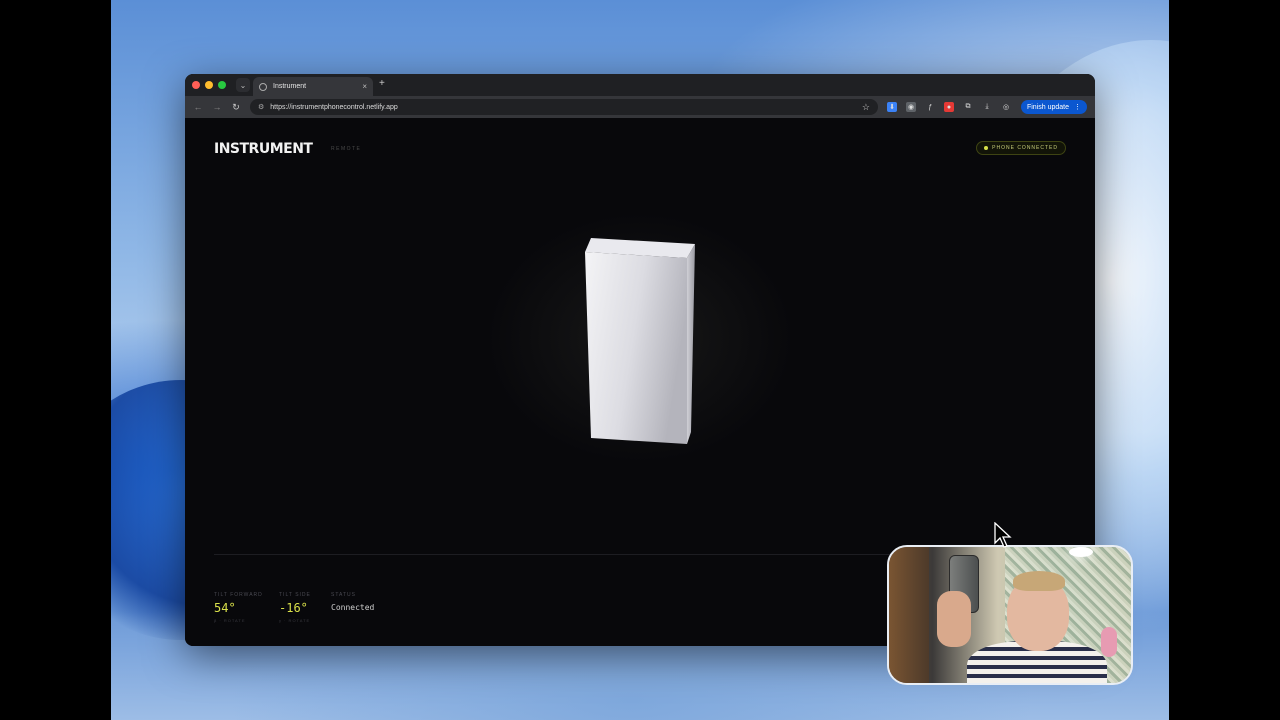 This screenshot has height=720, width=1280. Describe the element at coordinates (225, 608) in the screenshot. I see `stat-value: 54°` at that location.